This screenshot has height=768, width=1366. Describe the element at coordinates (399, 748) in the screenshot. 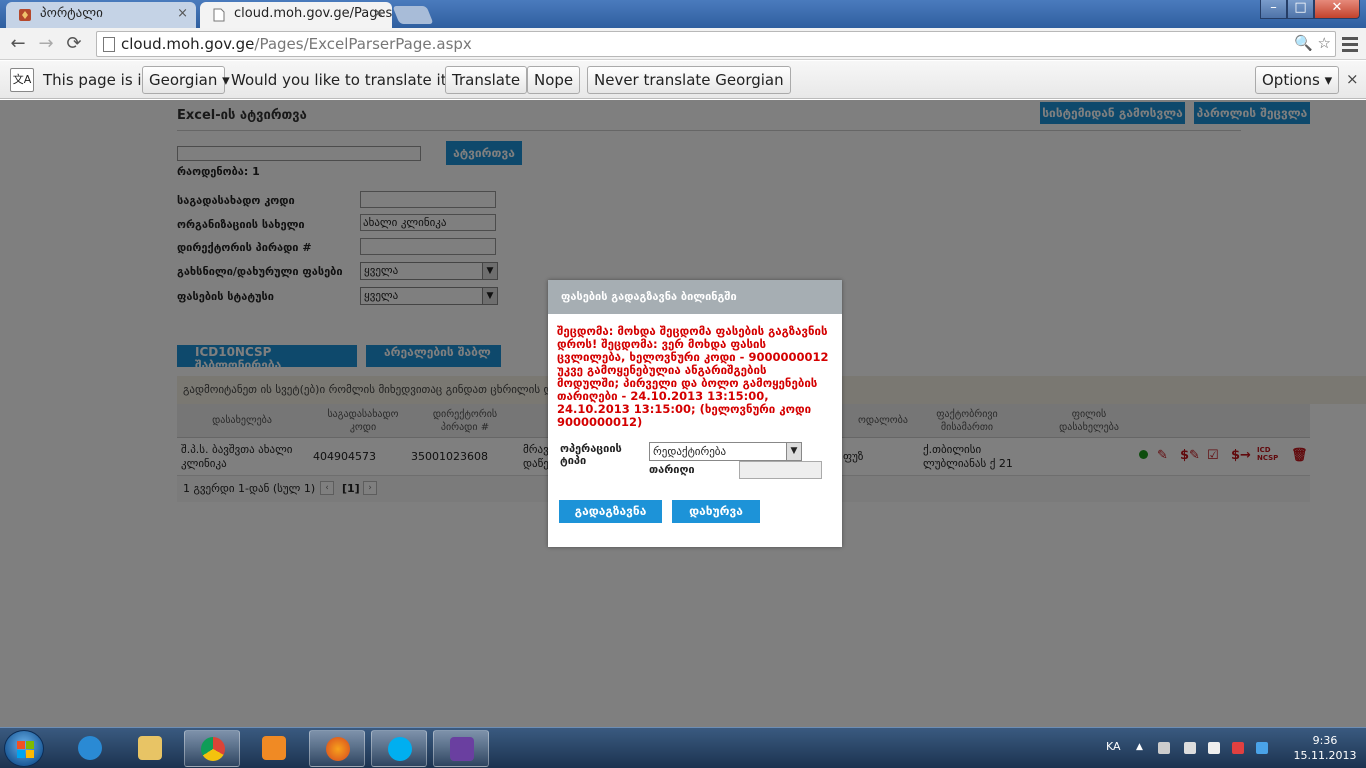

I see `skype-icon` at that location.